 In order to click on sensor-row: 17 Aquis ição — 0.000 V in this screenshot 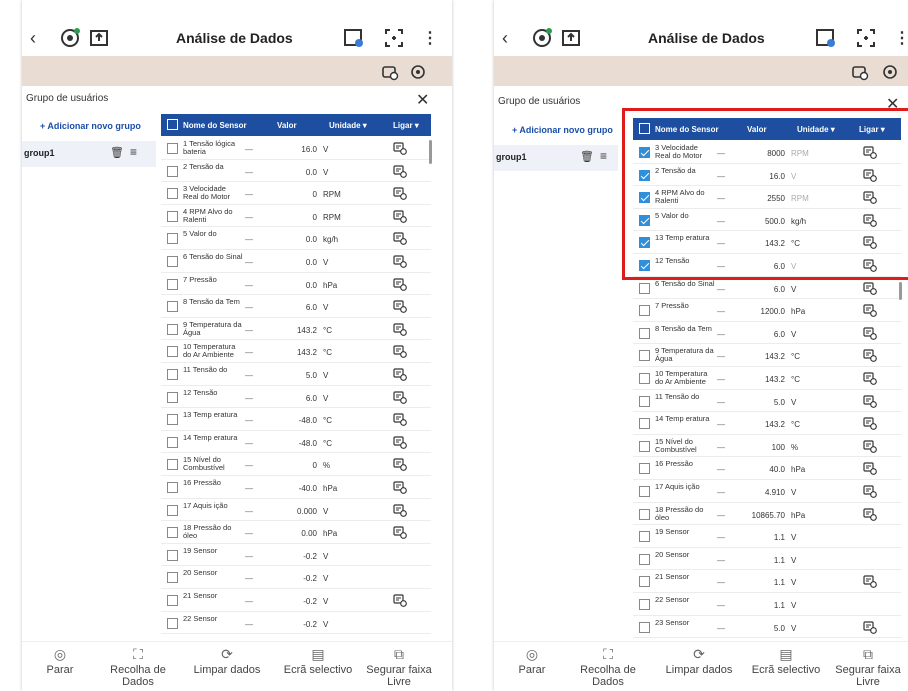, I will do `click(296, 510)`.